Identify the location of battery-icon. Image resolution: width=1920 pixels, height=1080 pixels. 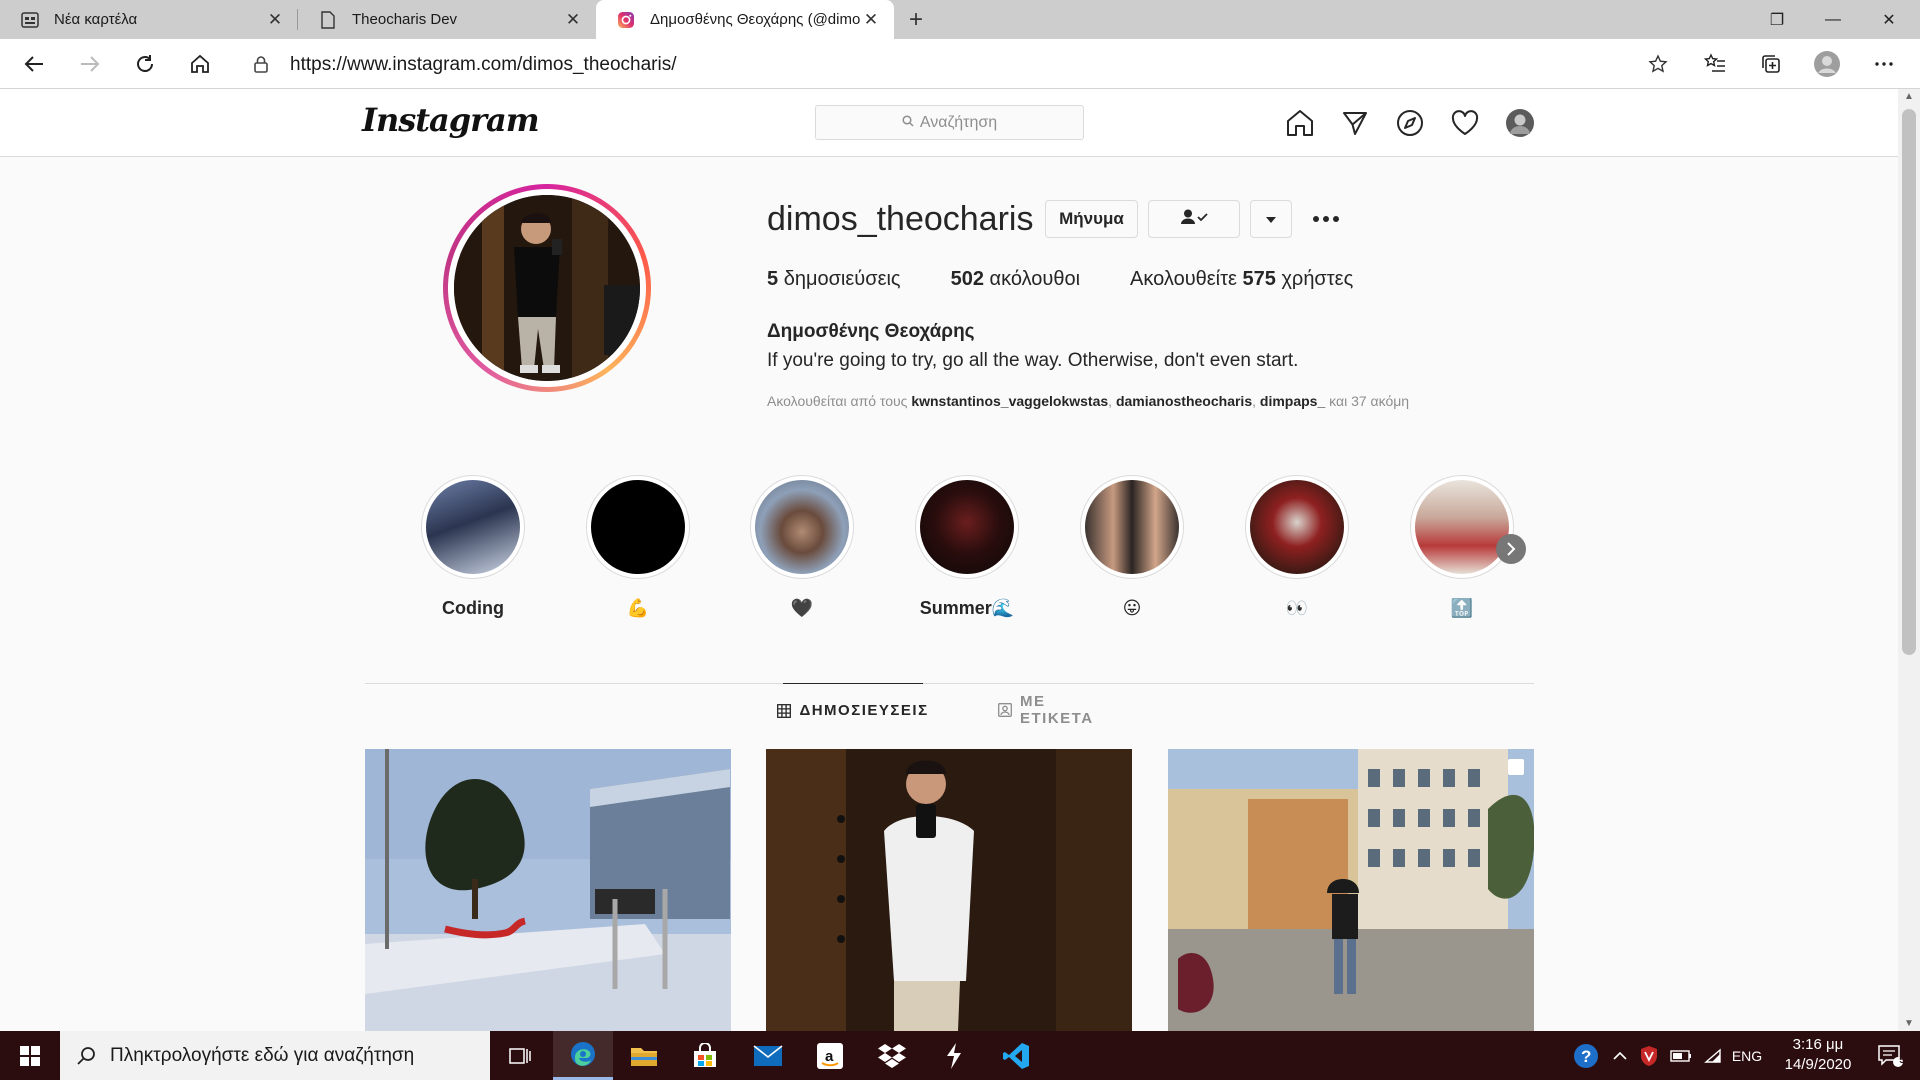
(1681, 1055).